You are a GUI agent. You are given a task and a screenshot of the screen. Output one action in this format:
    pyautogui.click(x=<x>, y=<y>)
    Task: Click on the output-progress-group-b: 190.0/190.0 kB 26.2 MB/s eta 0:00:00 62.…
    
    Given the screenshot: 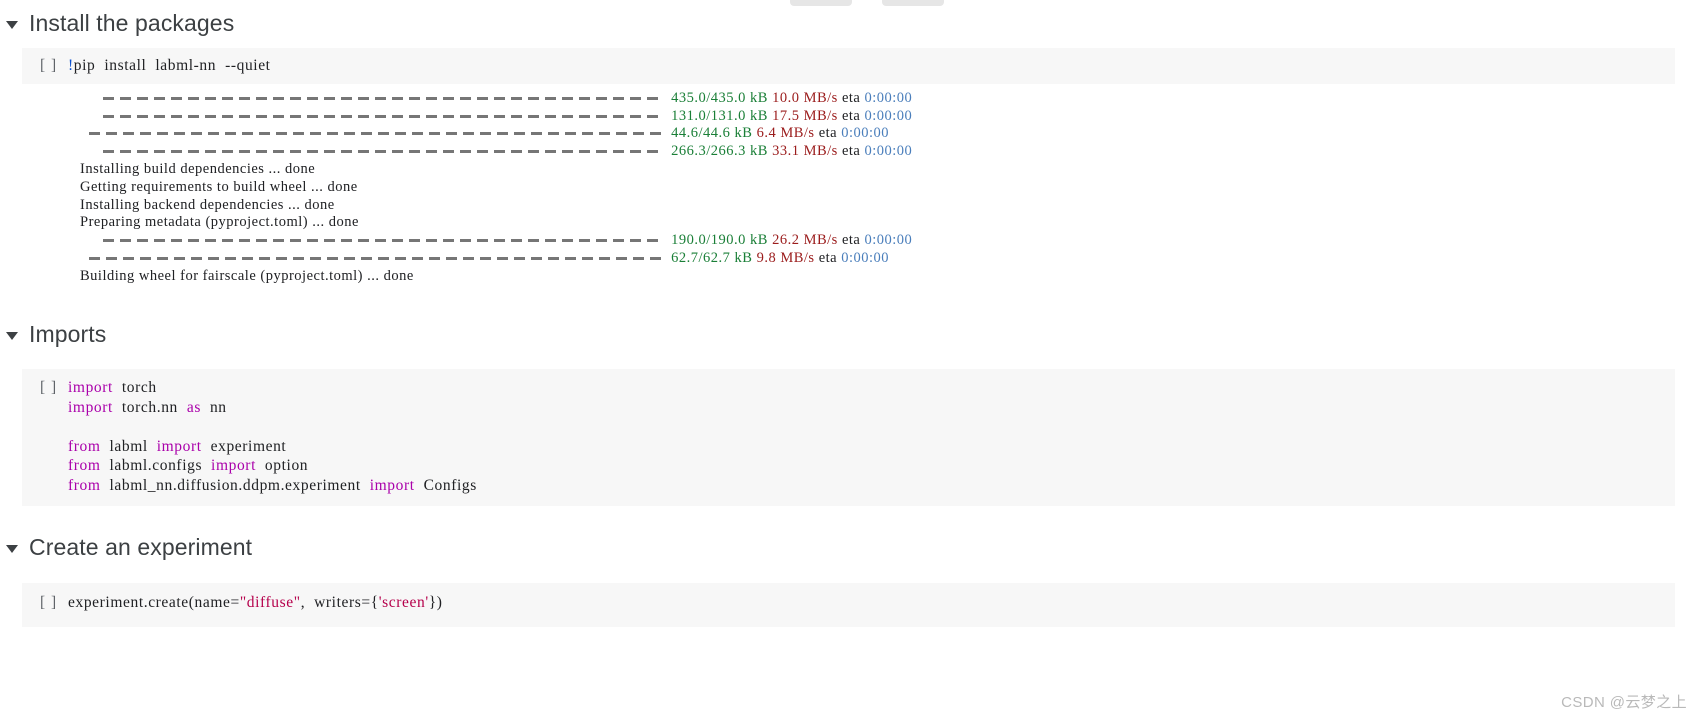 What is the action you would take?
    pyautogui.click(x=848, y=250)
    